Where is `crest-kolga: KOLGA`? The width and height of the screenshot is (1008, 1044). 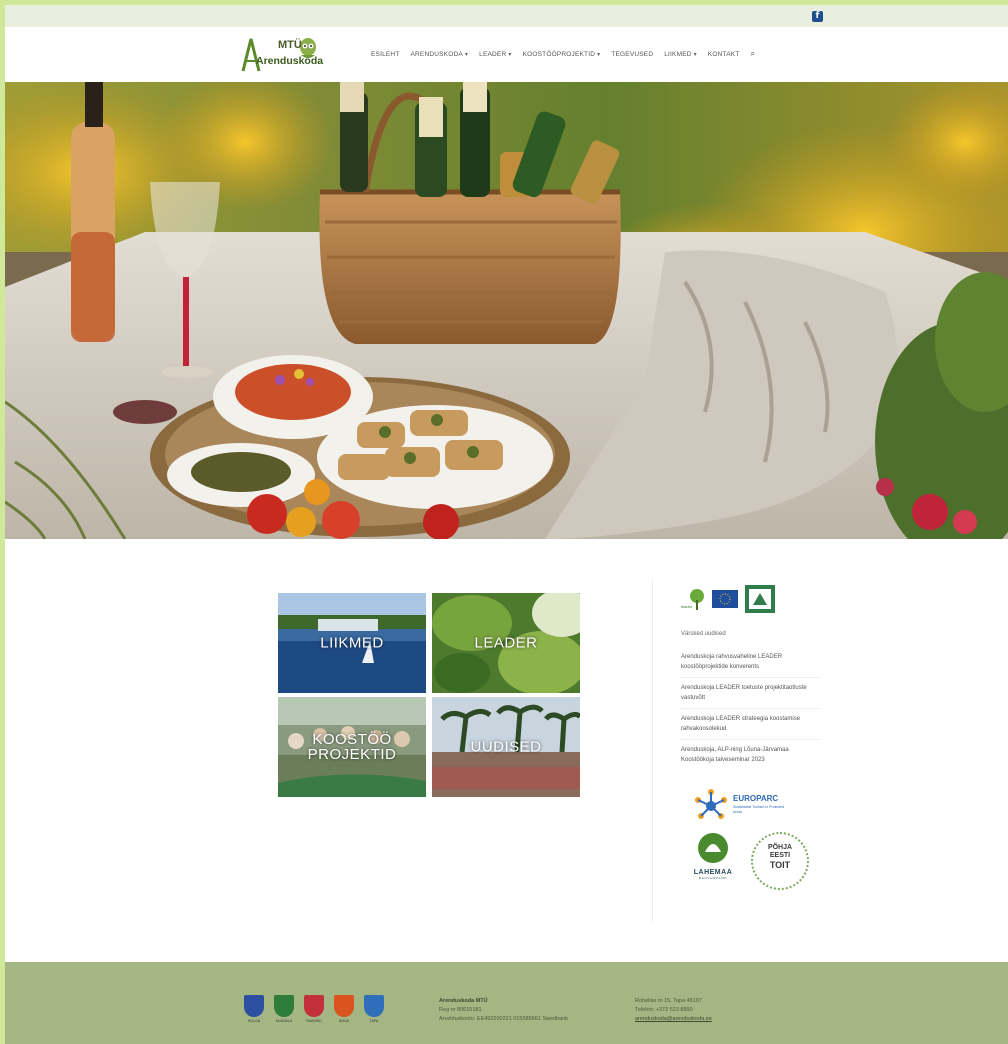
crest-kolga: KOLGA is located at coordinates (254, 1009).